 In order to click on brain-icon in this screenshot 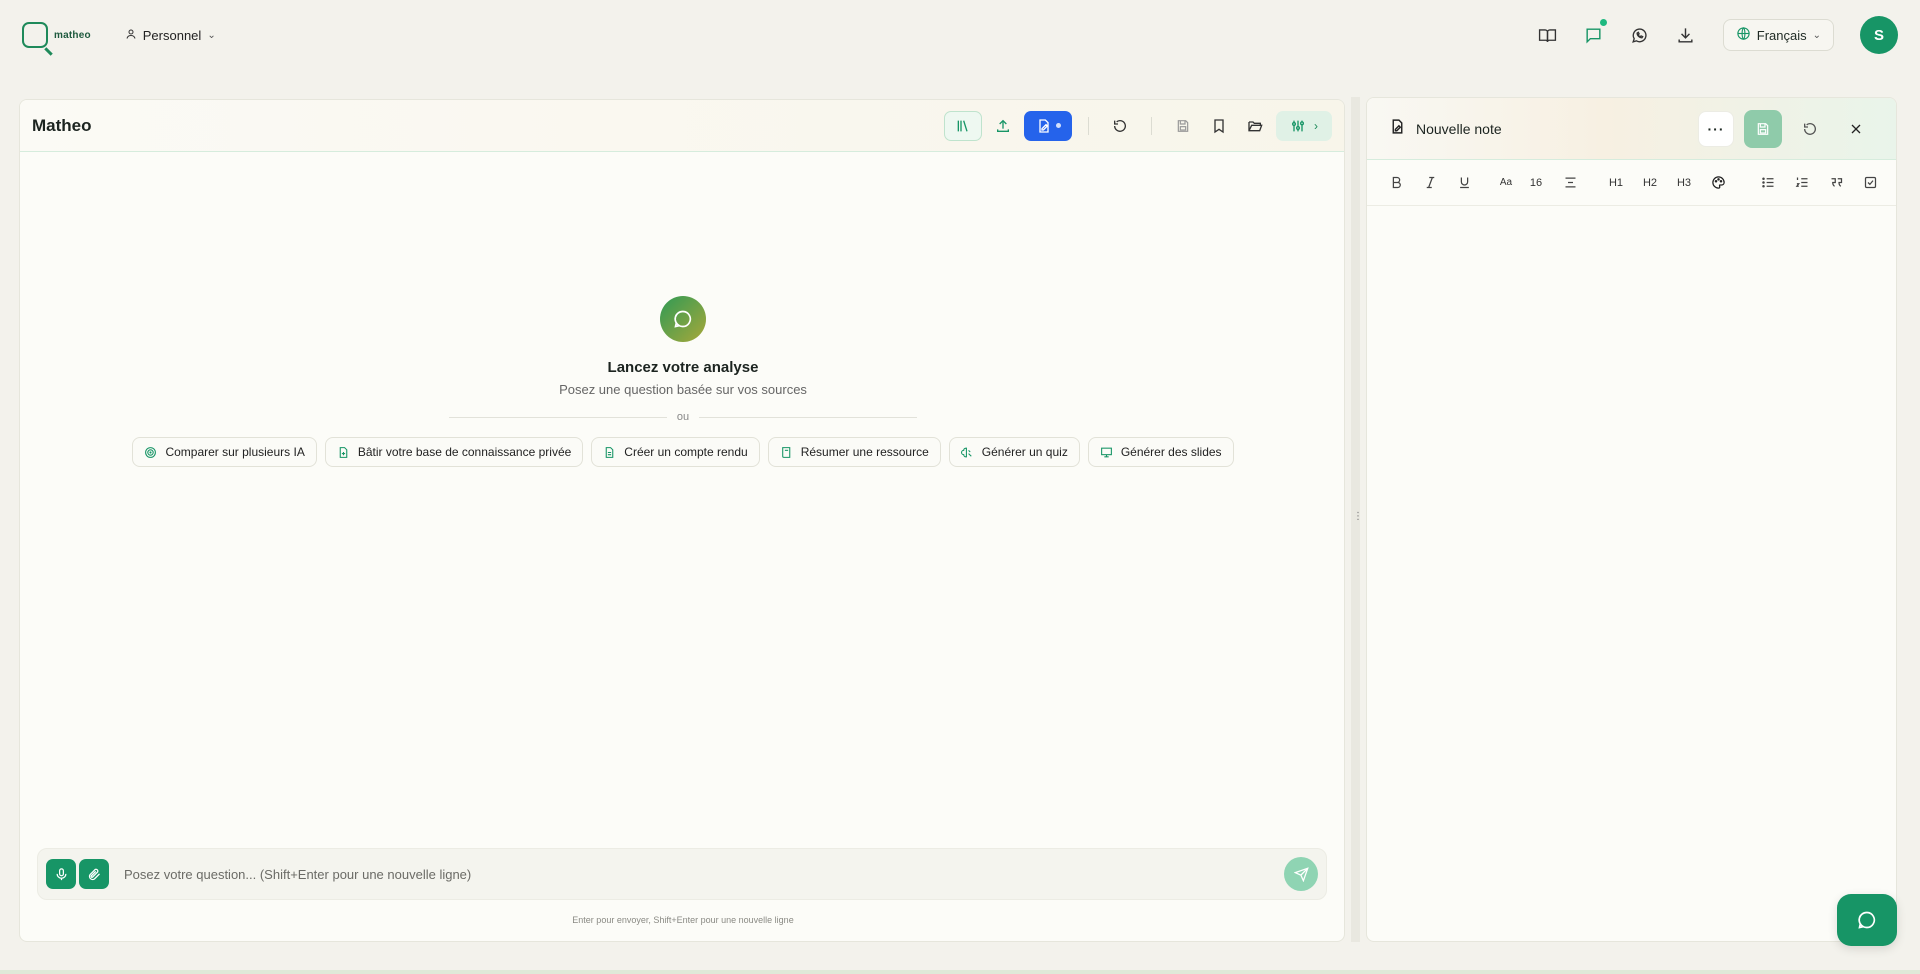, I will do `click(966, 452)`.